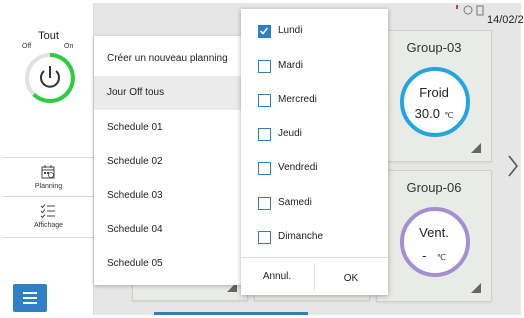 Image resolution: width=524 pixels, height=318 pixels. Describe the element at coordinates (277, 277) in the screenshot. I see `cancel-button: Annul.` at that location.